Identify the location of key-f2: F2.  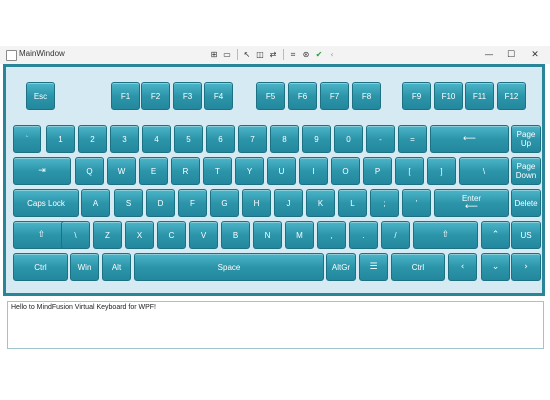
(155, 96).